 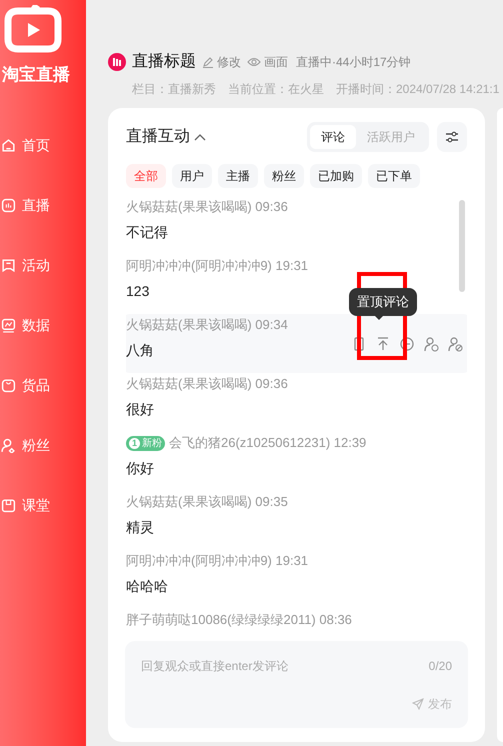 I want to click on live-duration: 直播中·44小时17分钟, so click(x=353, y=62).